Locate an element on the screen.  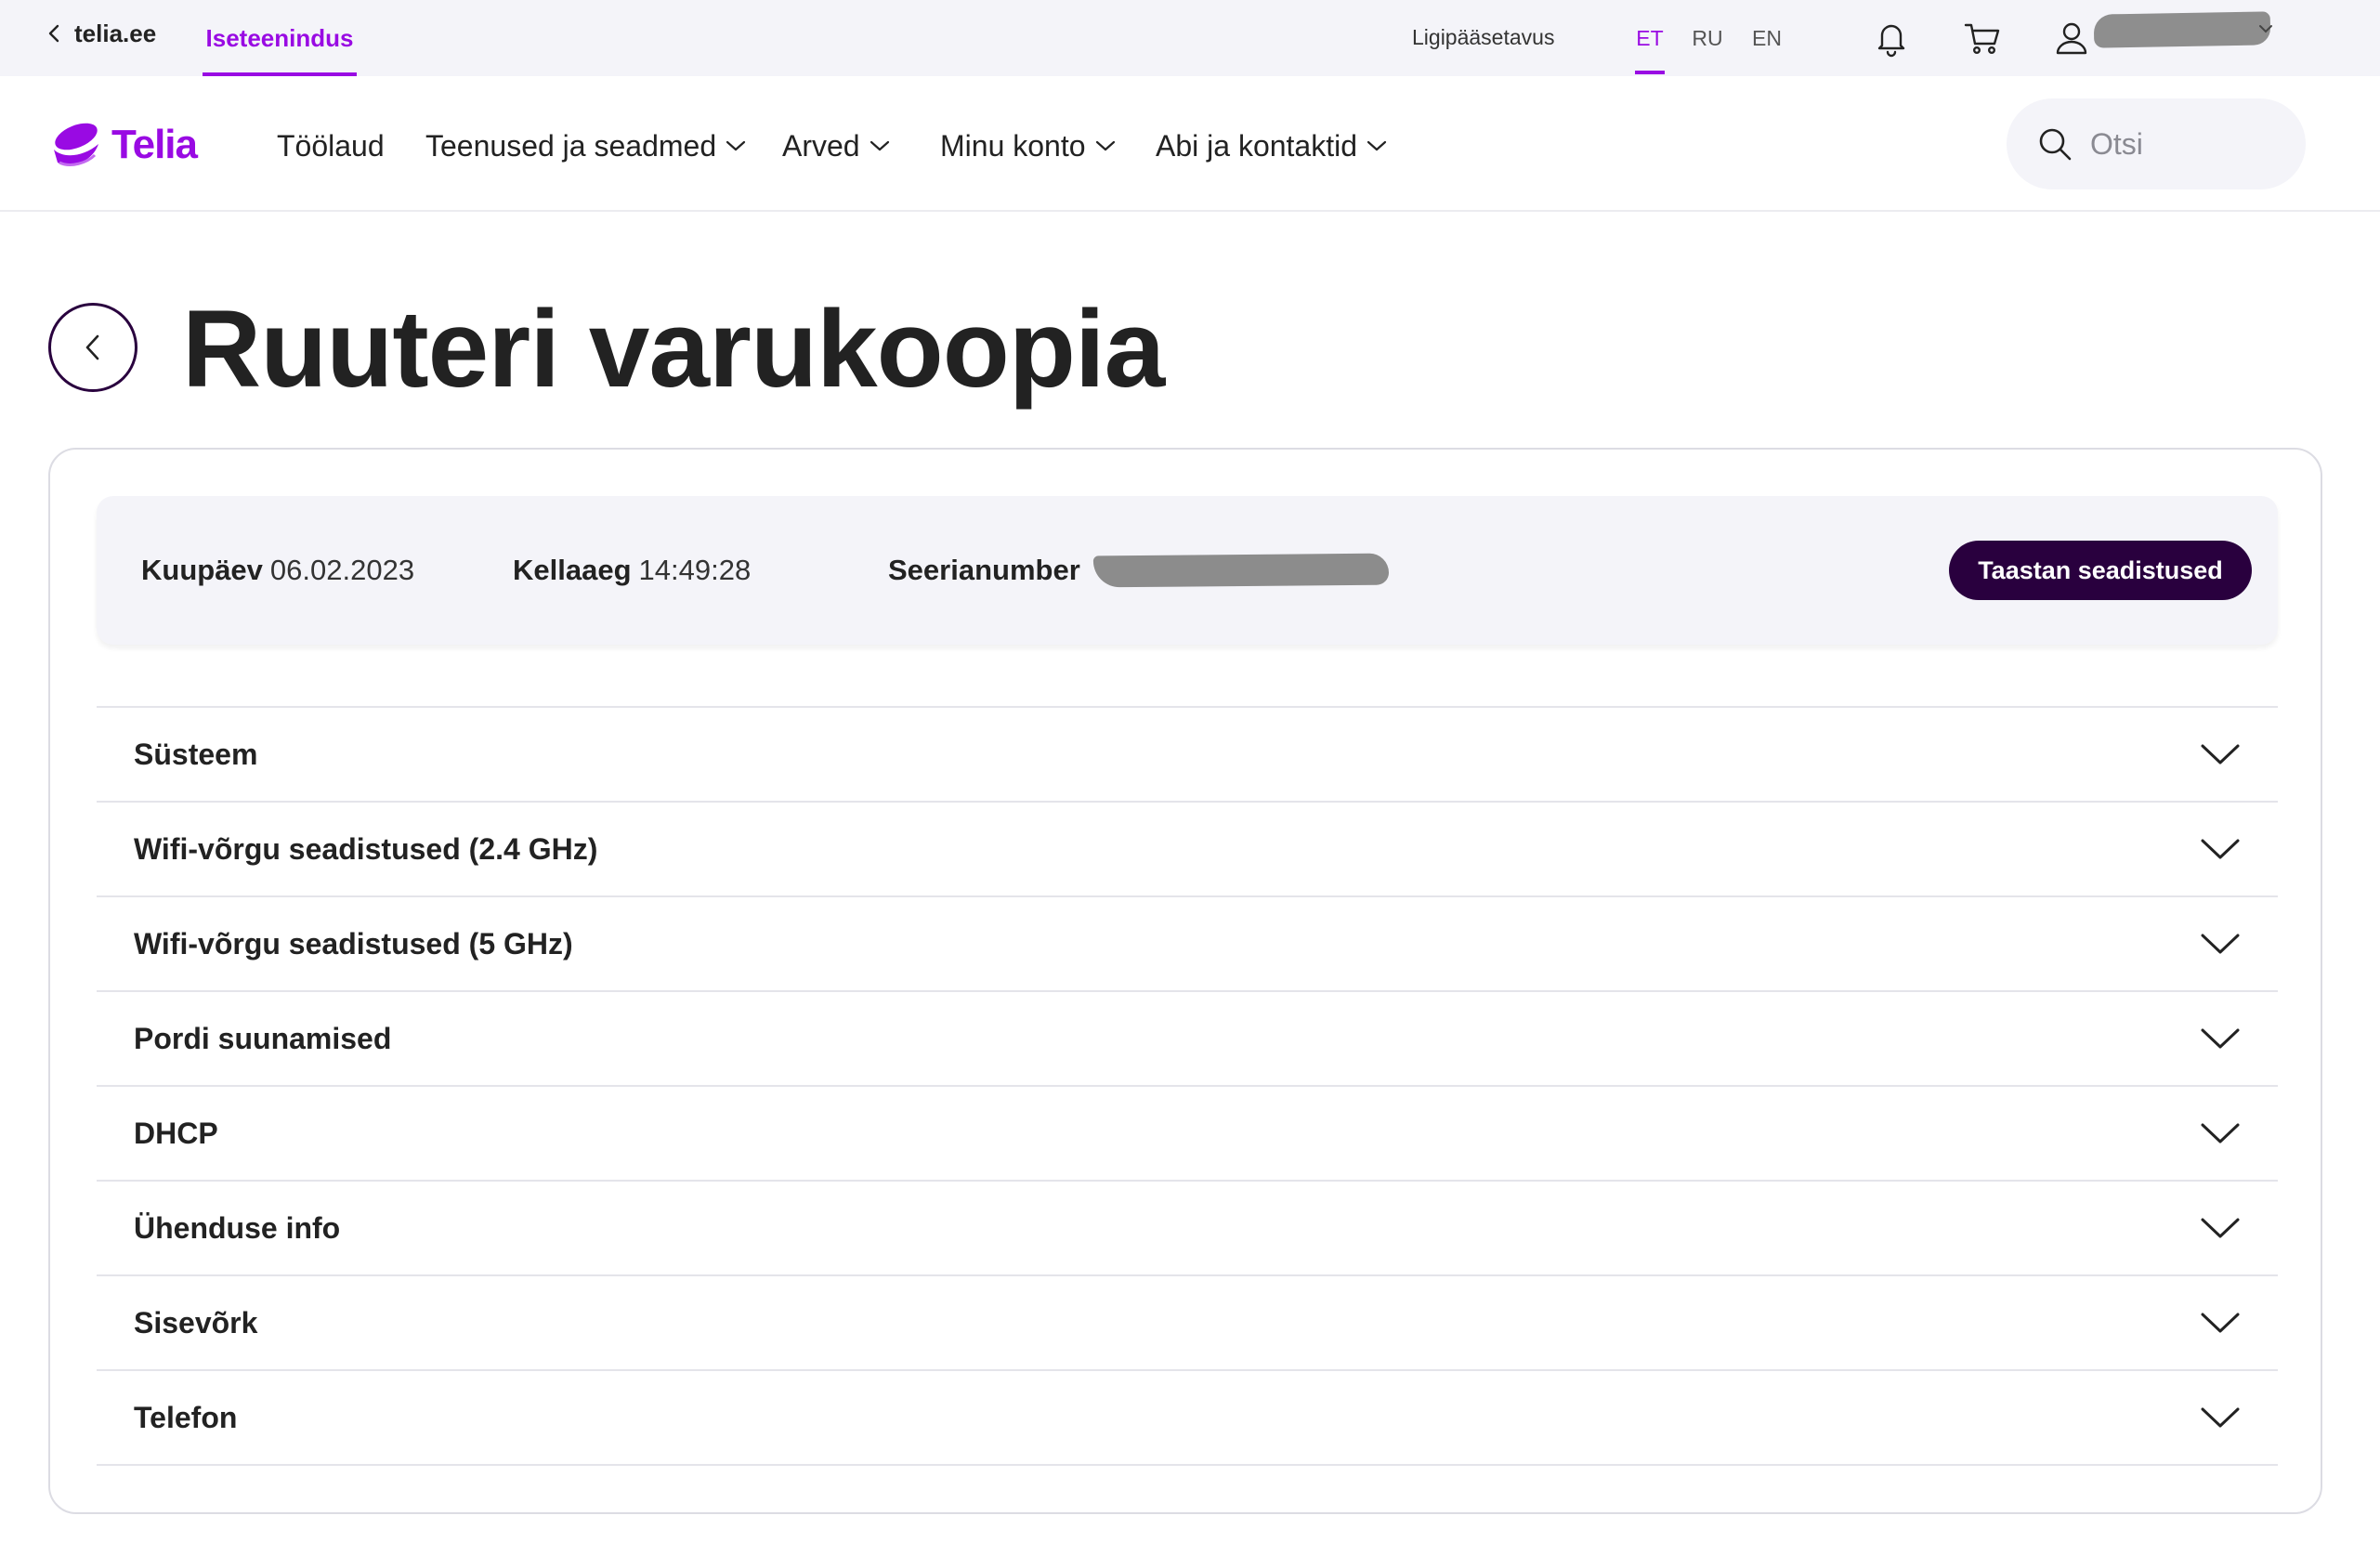
accordion-item-system: Süsteem is located at coordinates (1187, 755).